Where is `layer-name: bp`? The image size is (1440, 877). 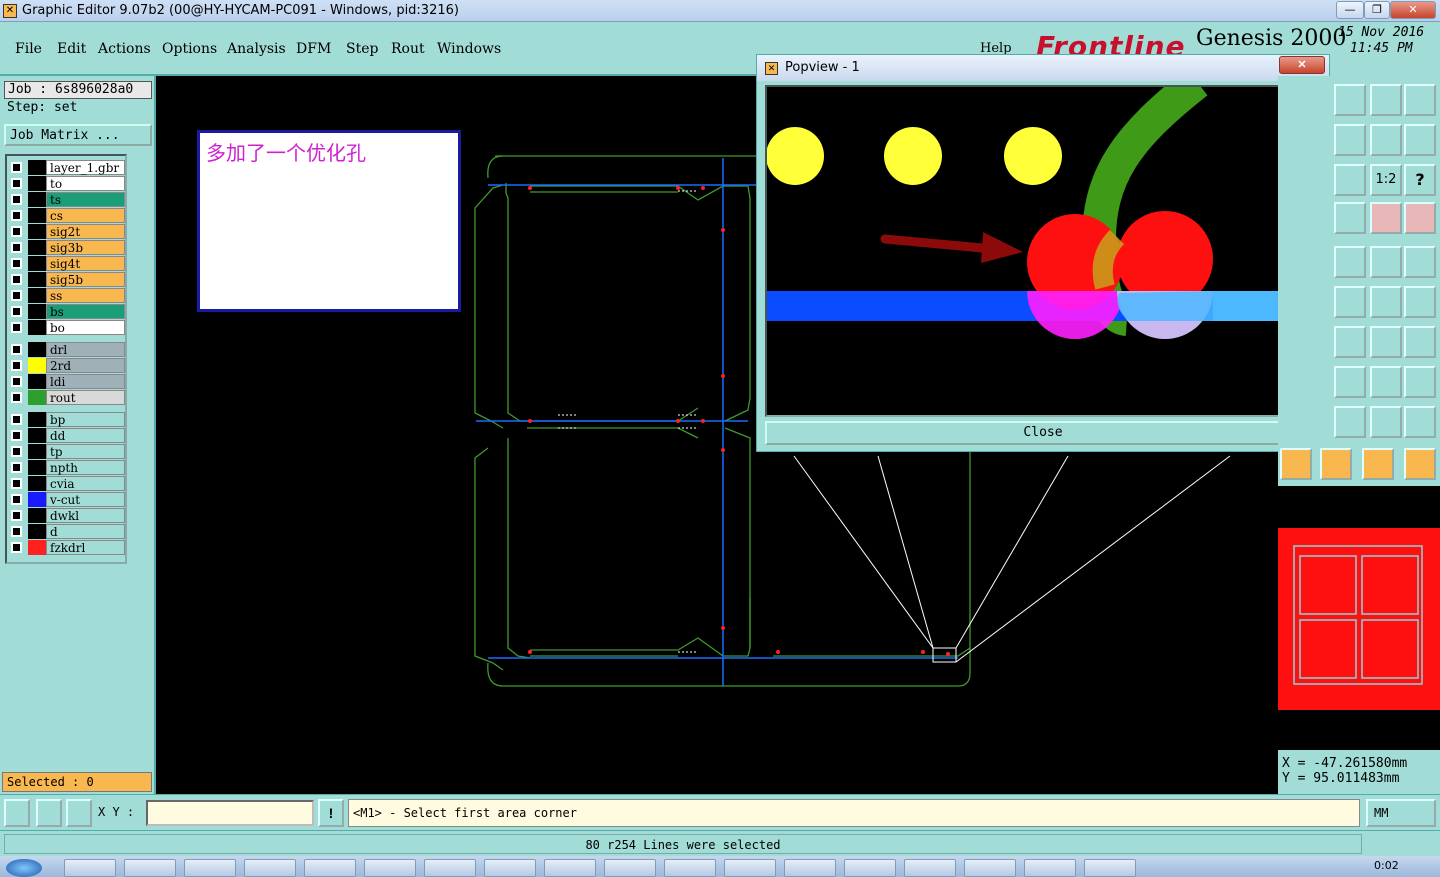 layer-name: bp is located at coordinates (85, 419).